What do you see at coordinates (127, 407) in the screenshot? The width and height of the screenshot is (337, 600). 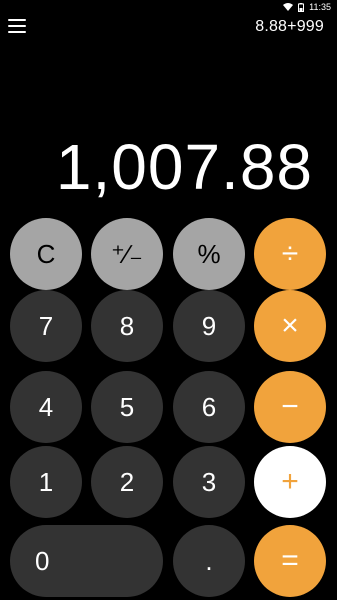 I see `digit-5-button: 5` at bounding box center [127, 407].